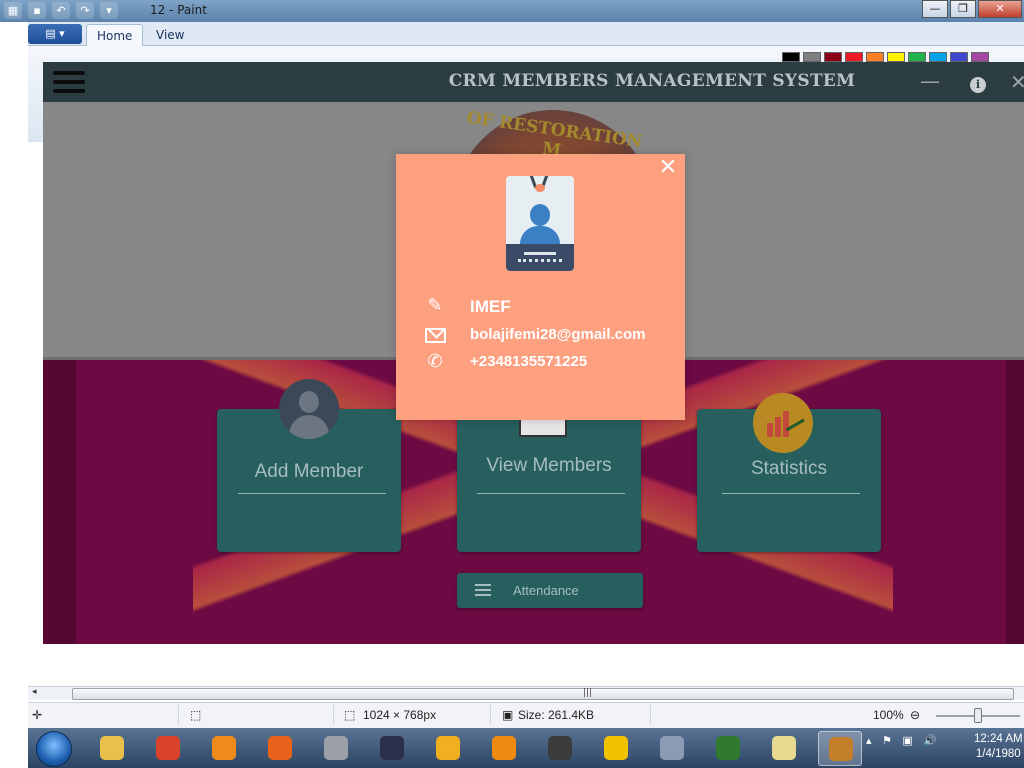  What do you see at coordinates (935, 9) in the screenshot?
I see `minimize-window-button: —` at bounding box center [935, 9].